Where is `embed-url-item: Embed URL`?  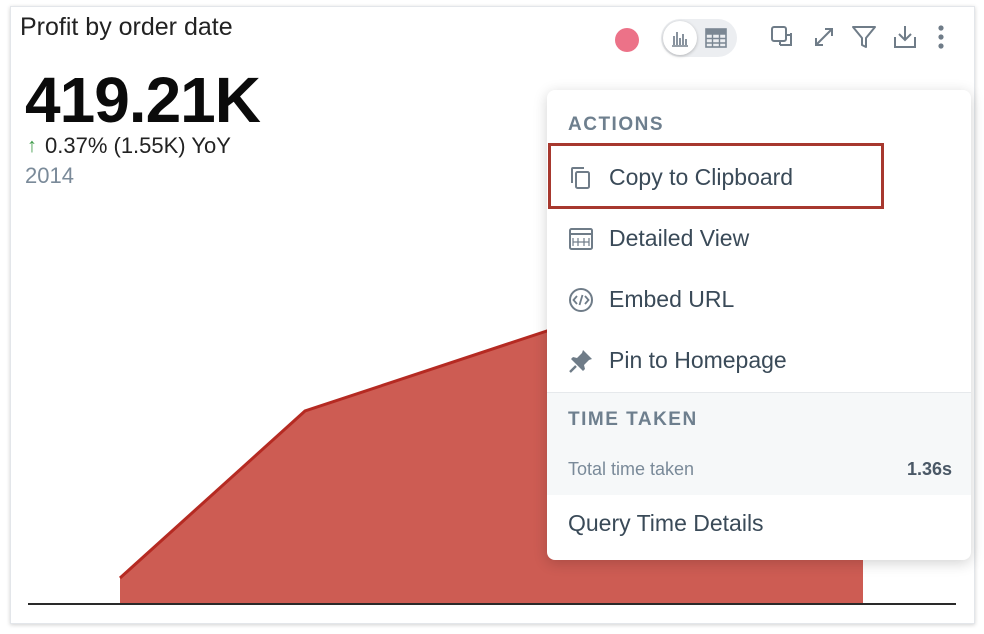
embed-url-item: Embed URL is located at coordinates (759, 299).